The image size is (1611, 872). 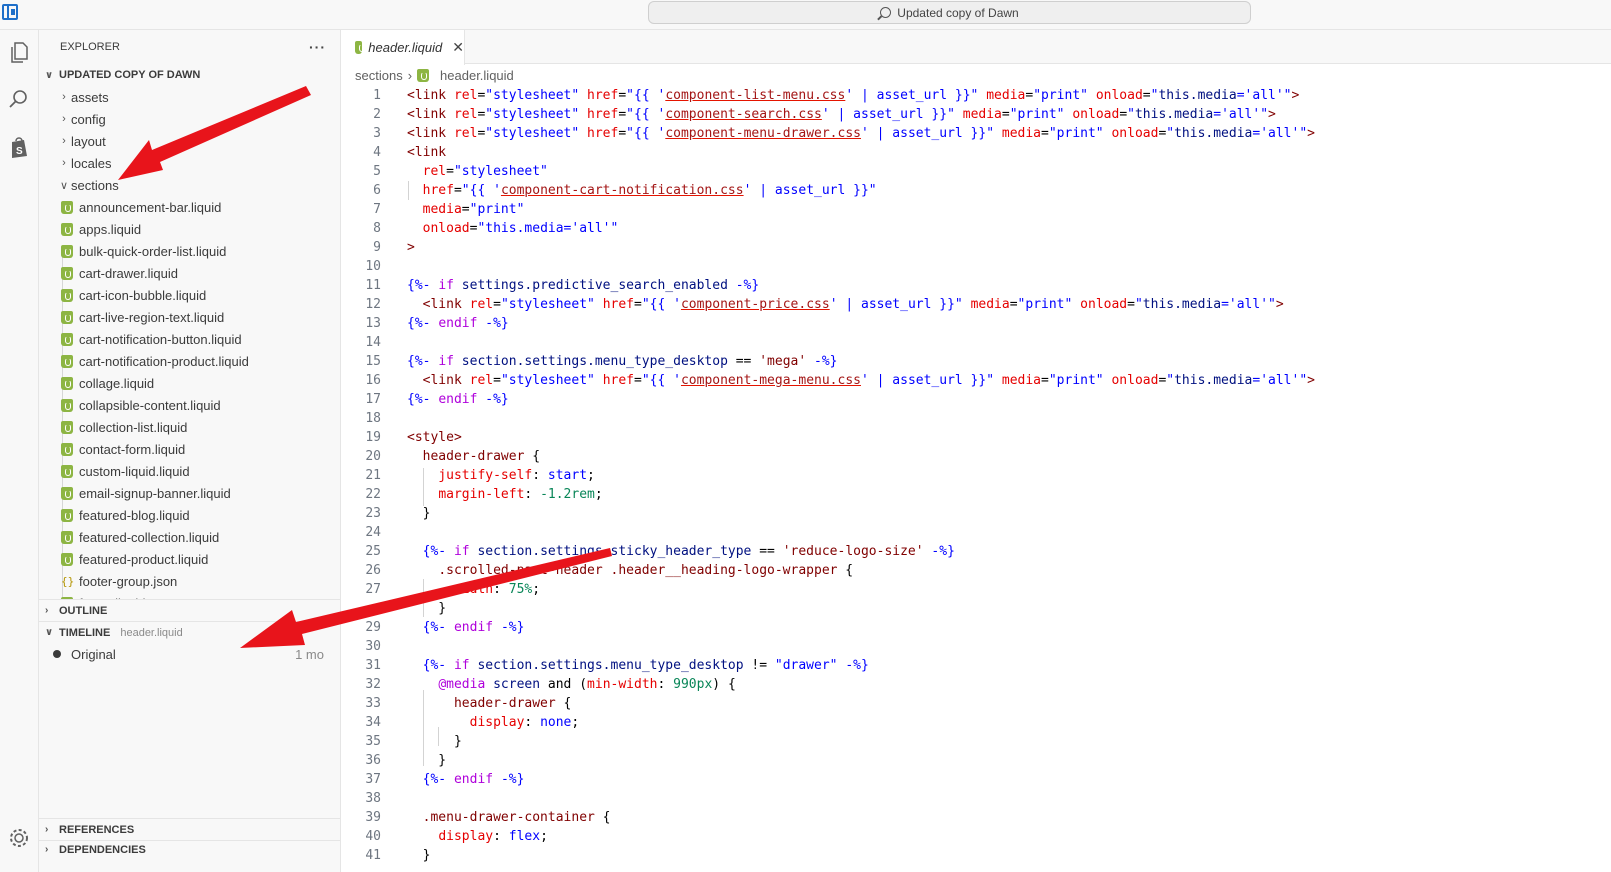 What do you see at coordinates (453, 456) in the screenshot?
I see `code-line: 20 header-drawer {` at bounding box center [453, 456].